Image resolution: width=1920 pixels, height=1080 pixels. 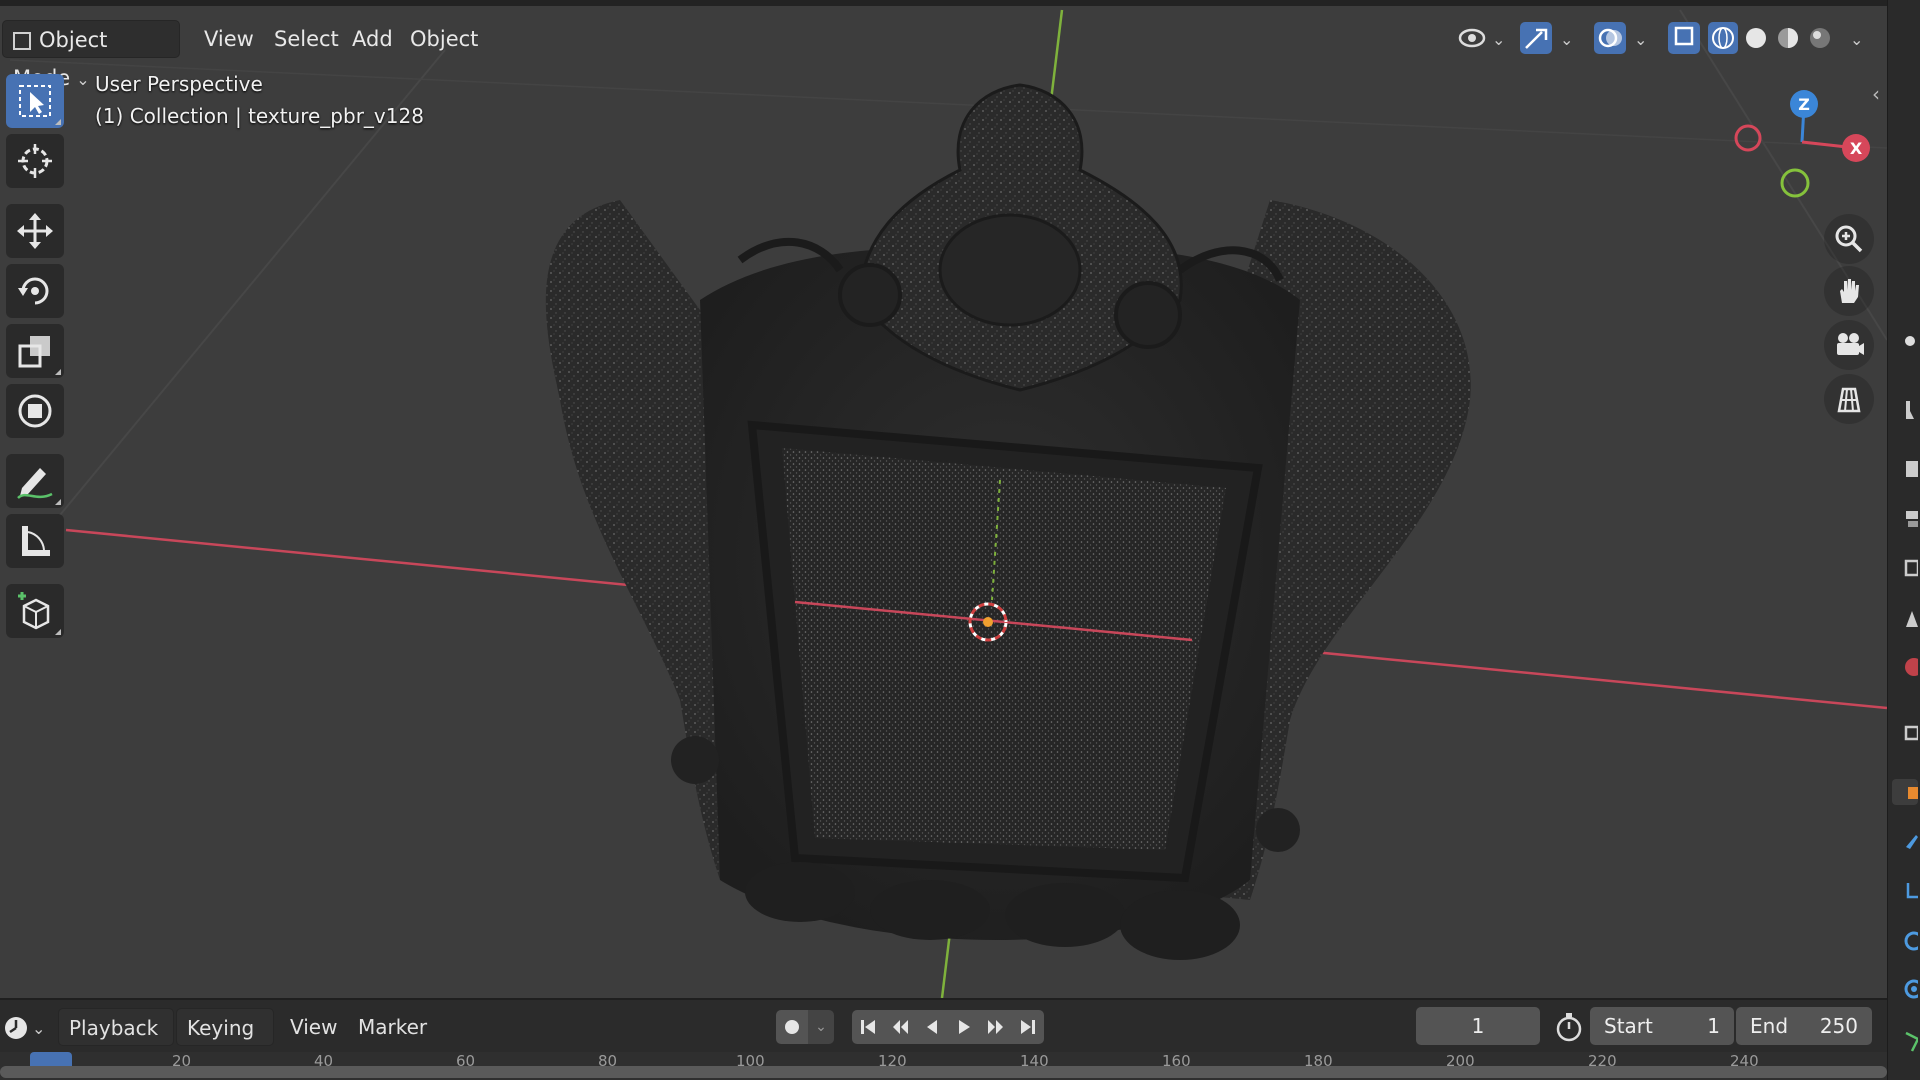 I want to click on rotate-icon, so click(x=33, y=291).